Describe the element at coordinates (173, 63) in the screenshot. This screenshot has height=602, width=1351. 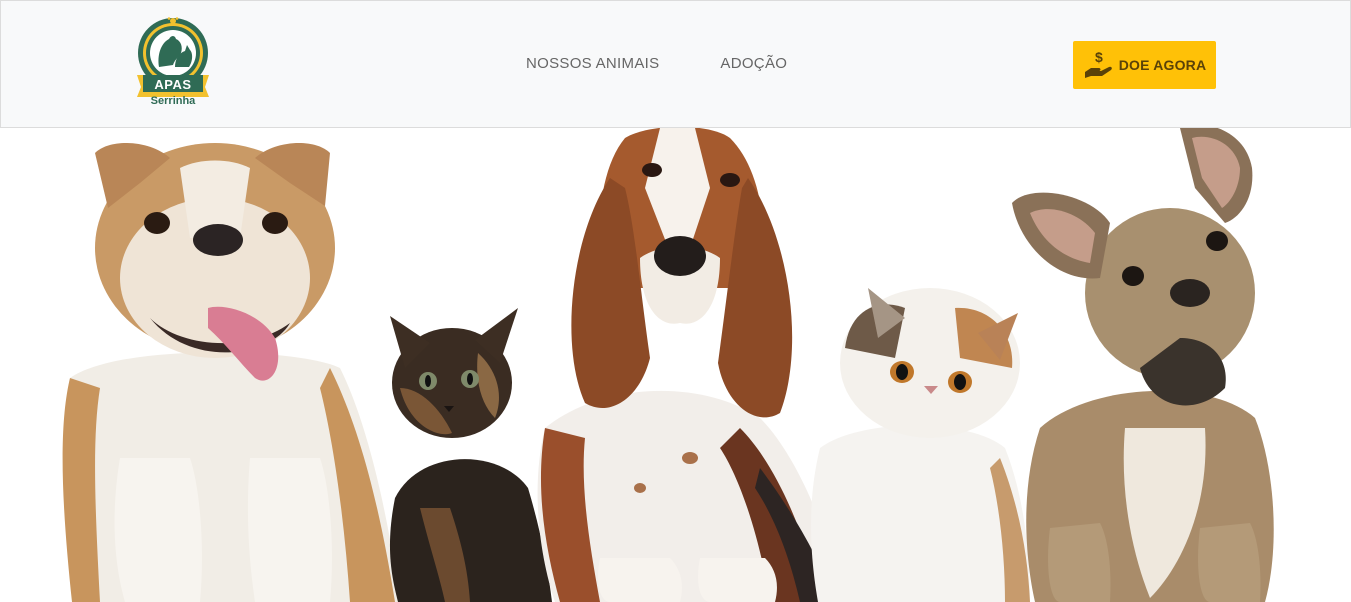
I see `brand-logo: APAS Serrinha` at that location.